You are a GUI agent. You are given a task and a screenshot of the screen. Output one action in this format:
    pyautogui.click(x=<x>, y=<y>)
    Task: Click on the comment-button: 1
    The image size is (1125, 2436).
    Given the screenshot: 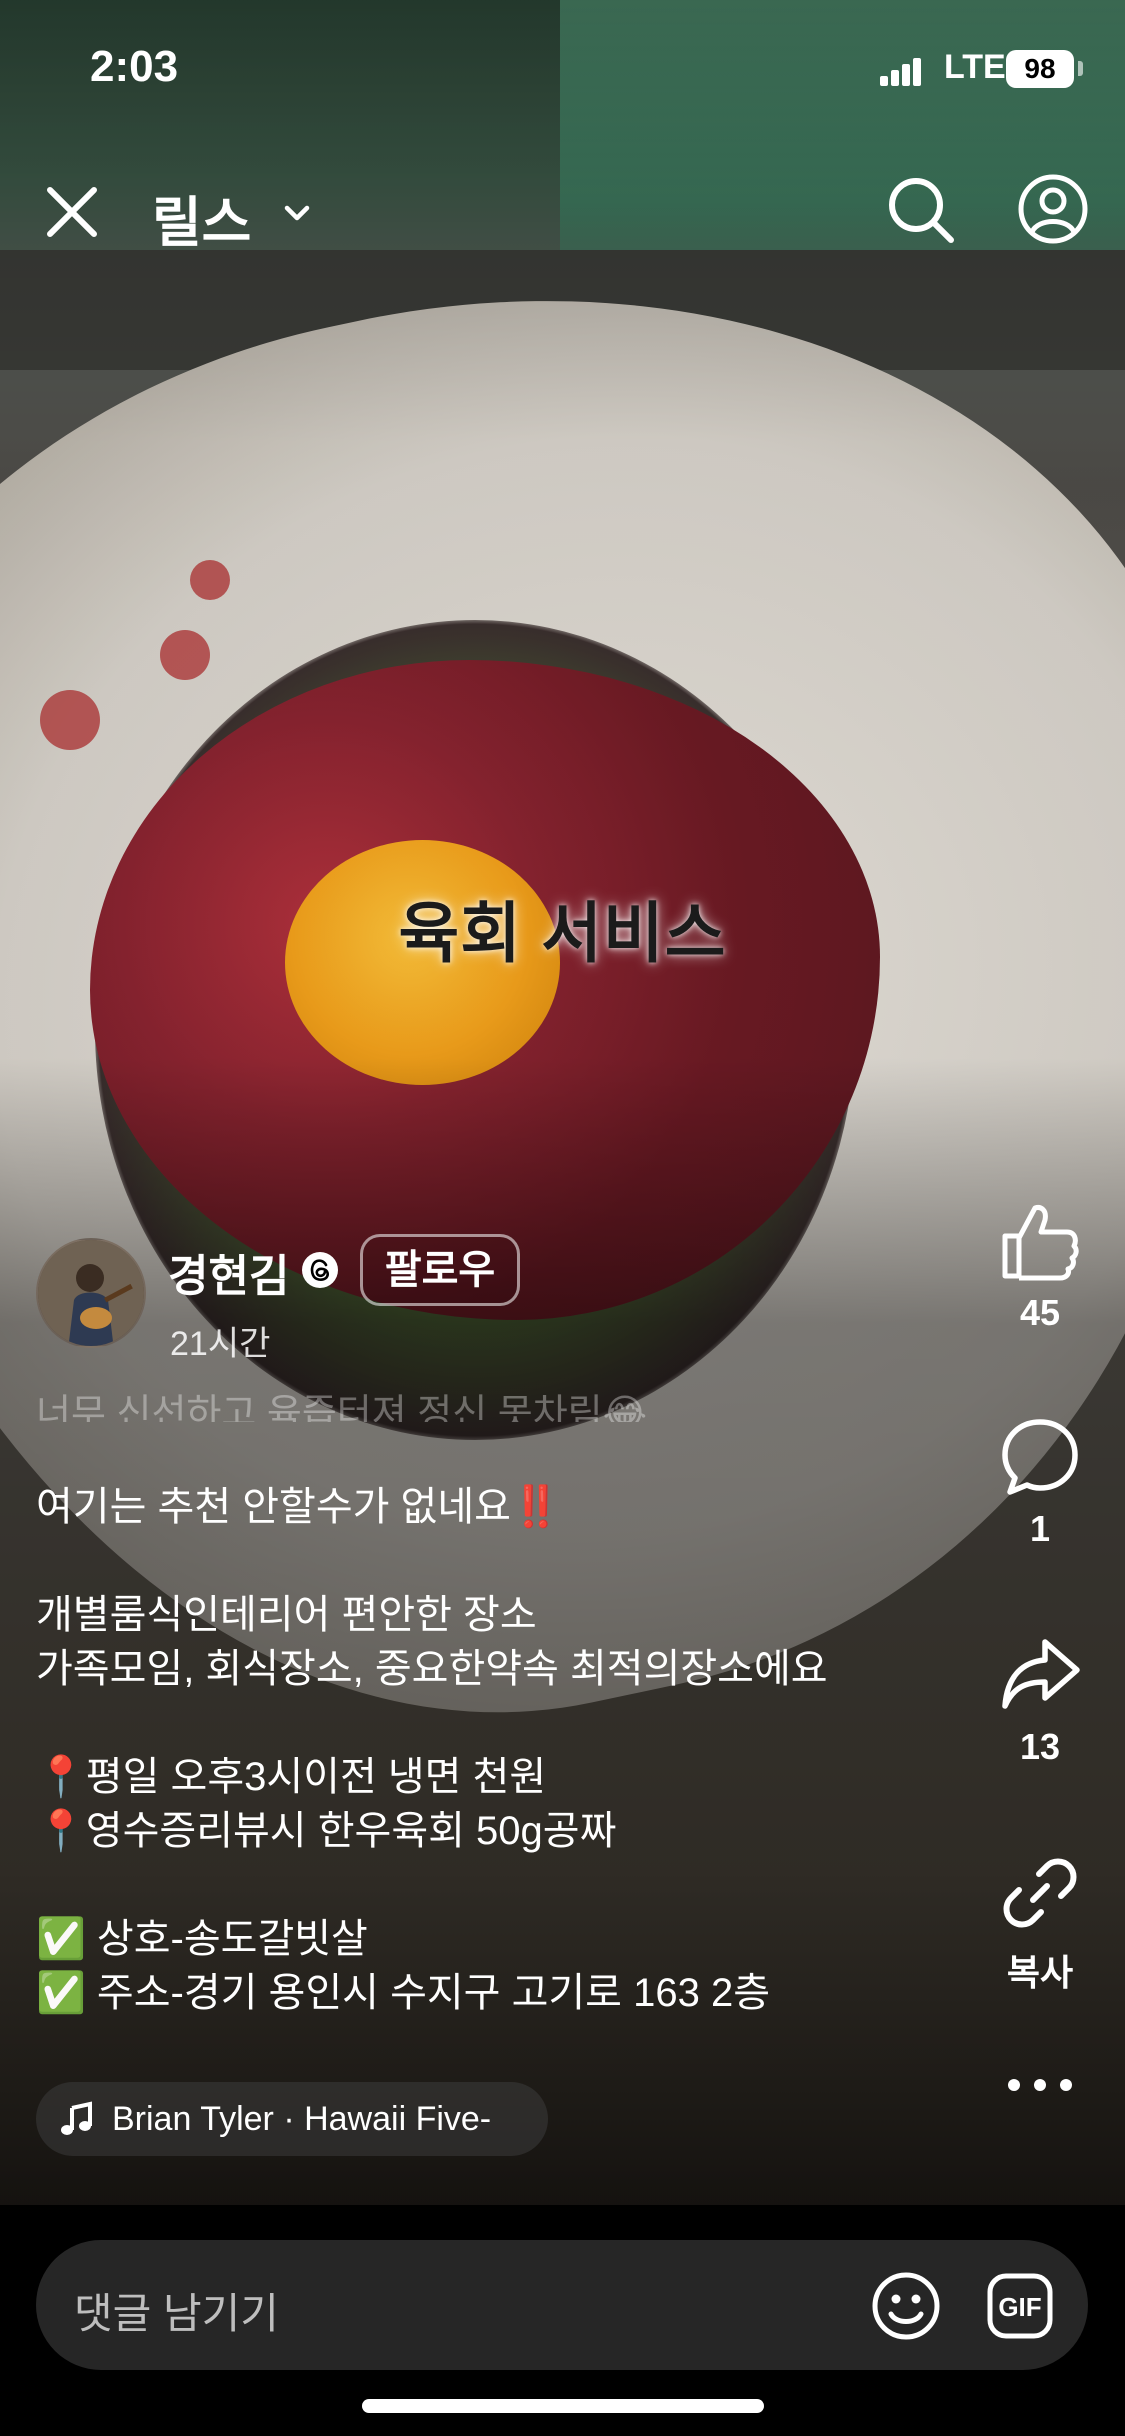 What is the action you would take?
    pyautogui.click(x=1040, y=1482)
    